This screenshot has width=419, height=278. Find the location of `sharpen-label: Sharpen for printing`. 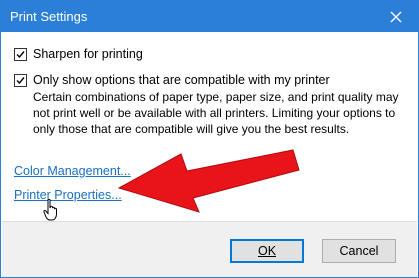

sharpen-label: Sharpen for printing is located at coordinates (88, 54).